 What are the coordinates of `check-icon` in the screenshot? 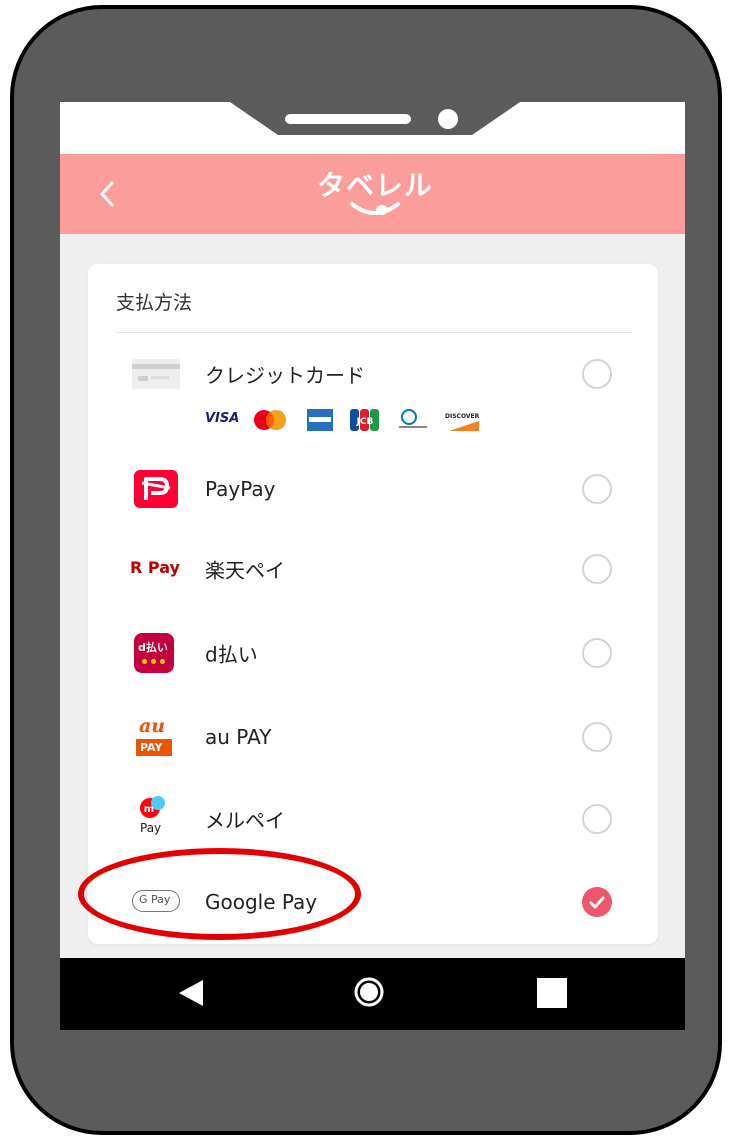 It's located at (597, 902).